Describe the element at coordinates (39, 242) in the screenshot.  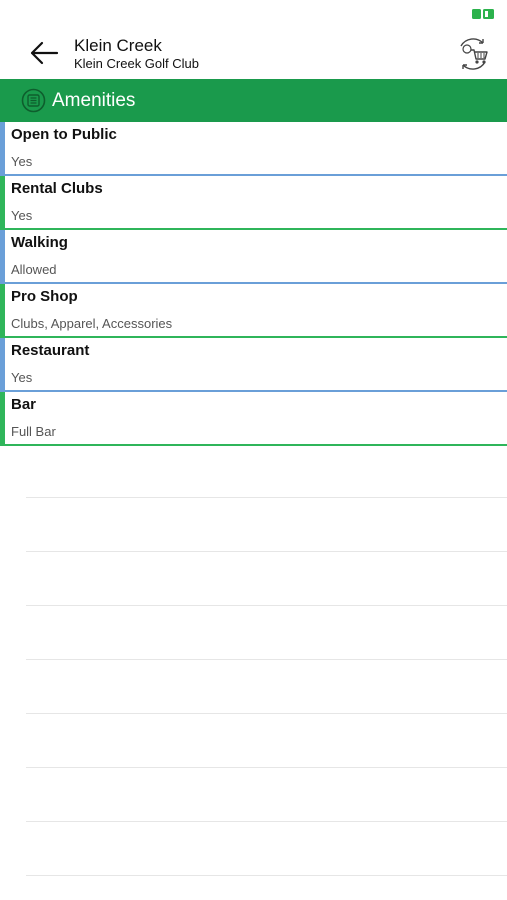
I see `amenity-label: Walking` at that location.